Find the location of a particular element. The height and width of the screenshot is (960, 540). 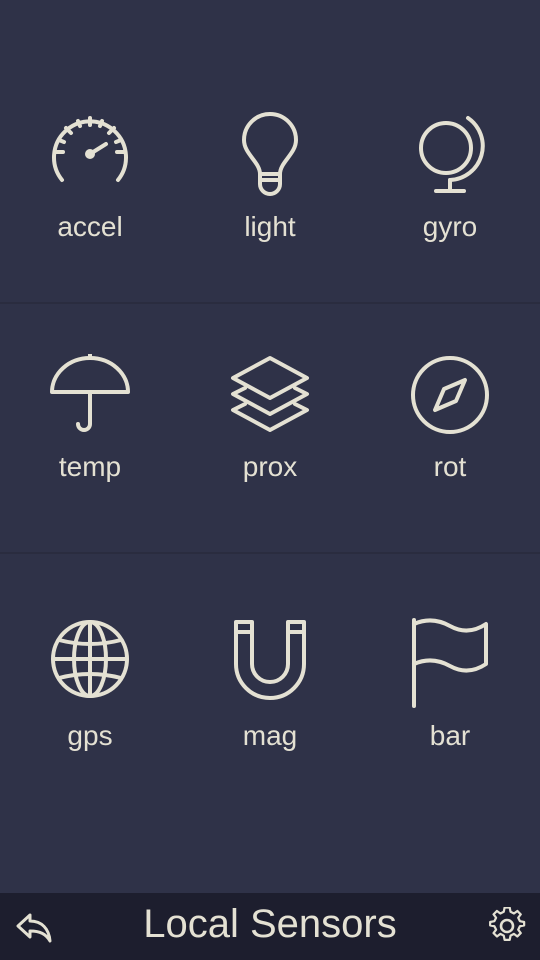

page-title: Local Sensors is located at coordinates (270, 924).